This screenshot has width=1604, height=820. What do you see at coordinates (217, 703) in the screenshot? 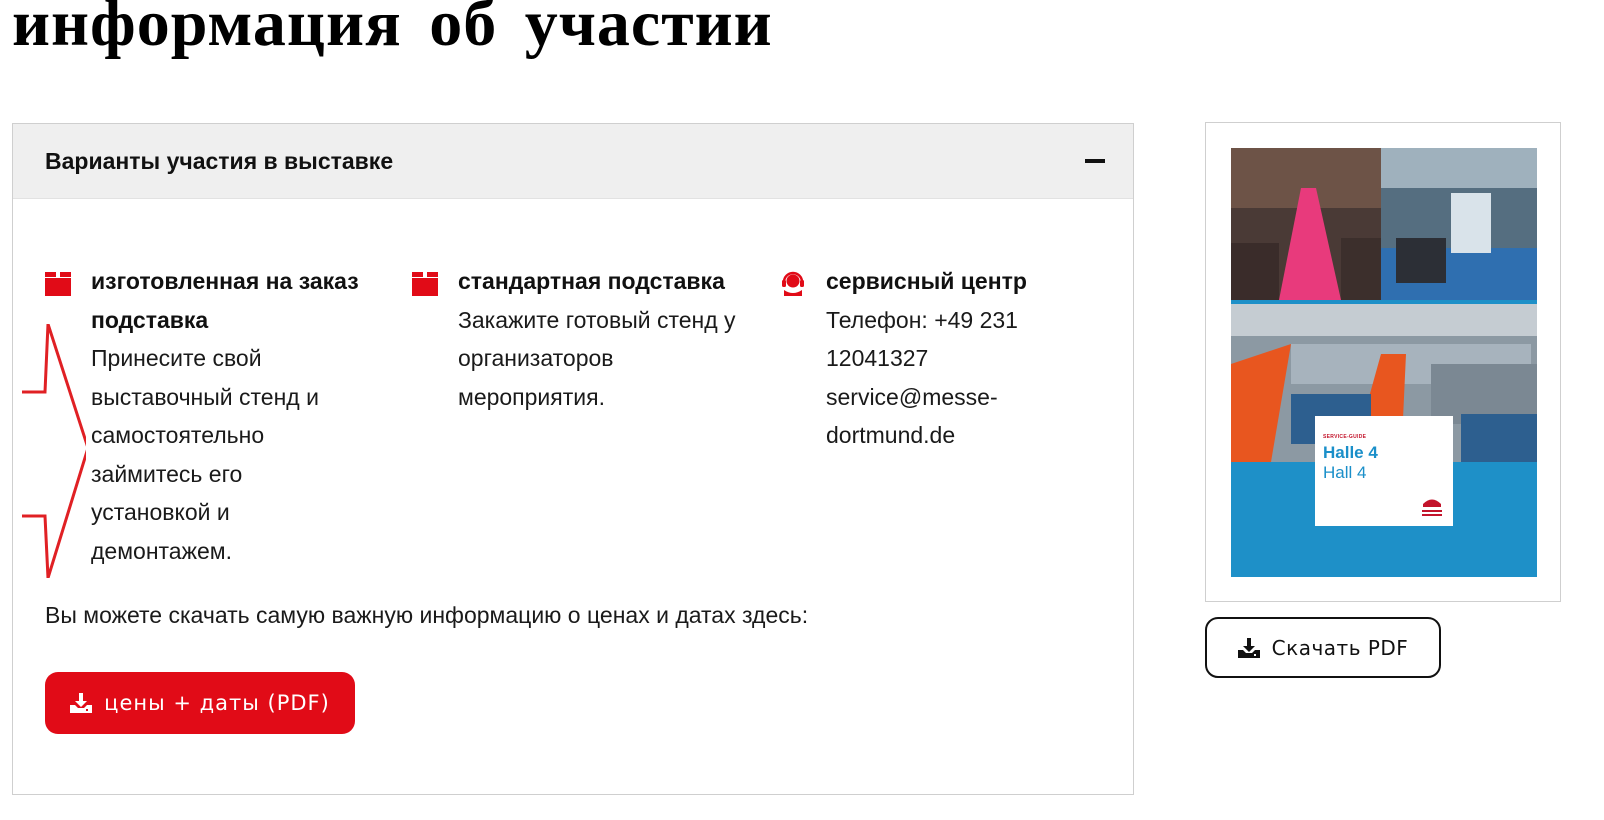
I see `download-button-label: цены + даты (PDF)` at bounding box center [217, 703].